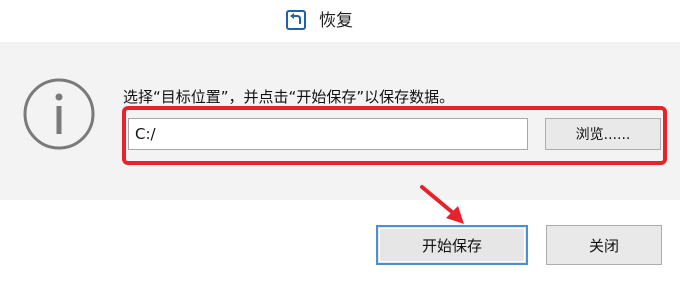 The width and height of the screenshot is (680, 283). I want to click on instruction-text: 选择“目标位置”，并点击“开始保存”以保存数据。, so click(289, 97).